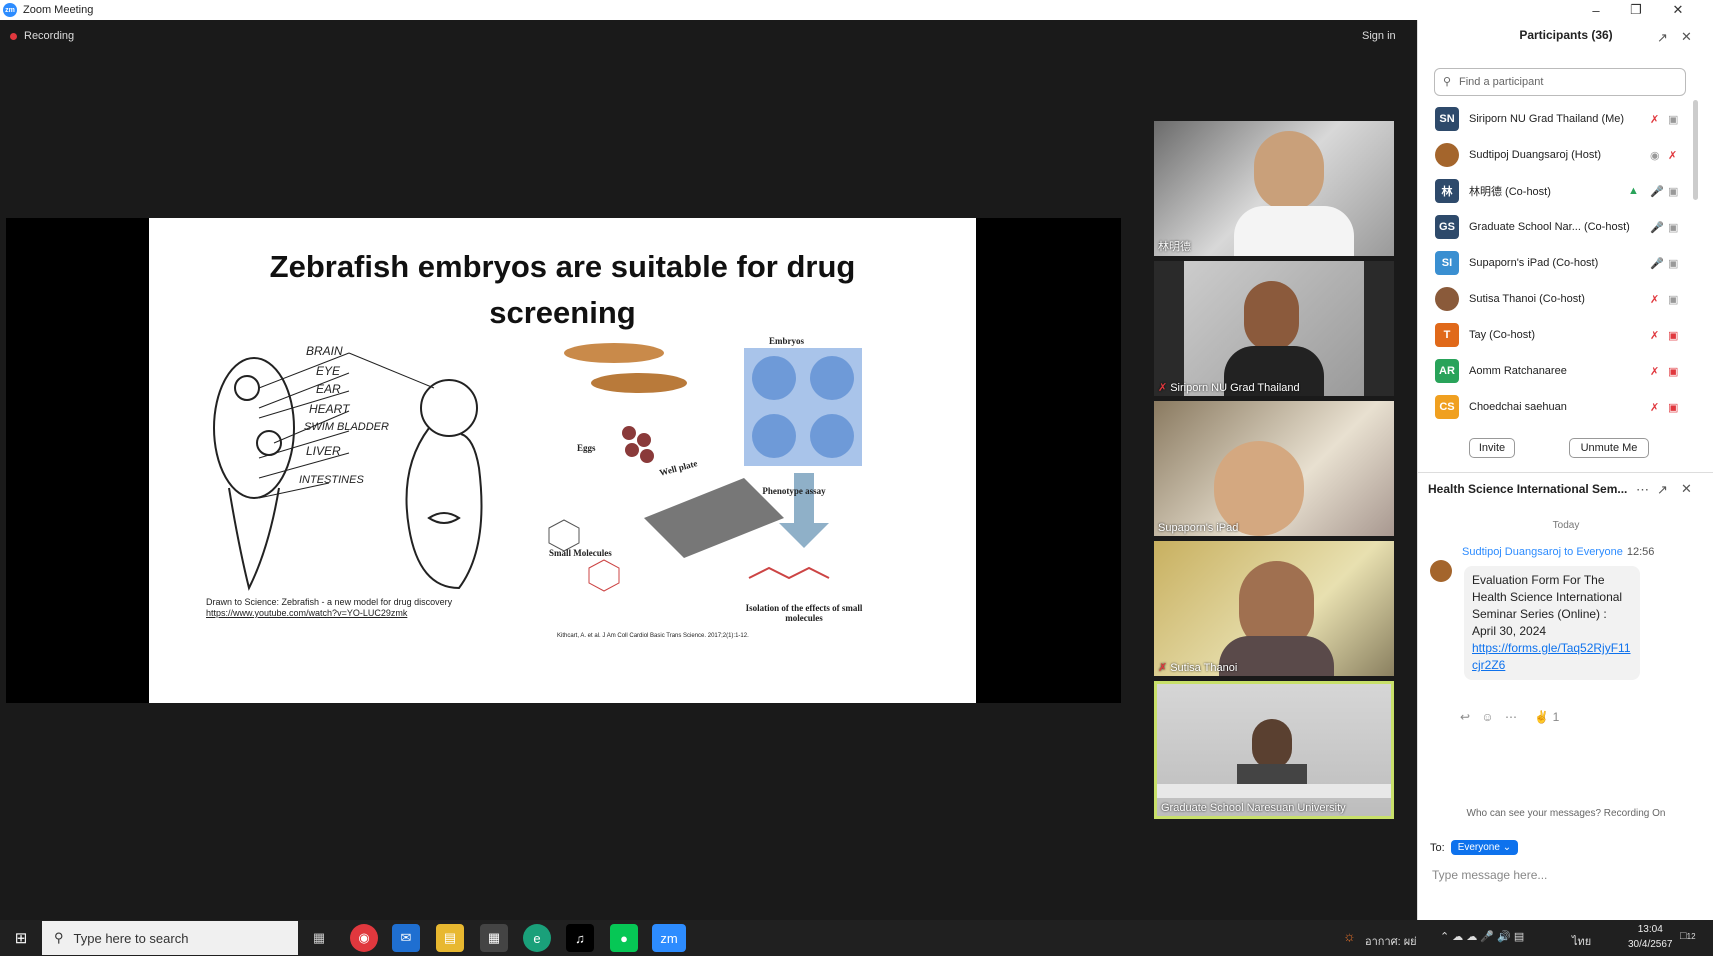 Image resolution: width=1713 pixels, height=956 pixels. I want to click on line-icon: ●, so click(624, 938).